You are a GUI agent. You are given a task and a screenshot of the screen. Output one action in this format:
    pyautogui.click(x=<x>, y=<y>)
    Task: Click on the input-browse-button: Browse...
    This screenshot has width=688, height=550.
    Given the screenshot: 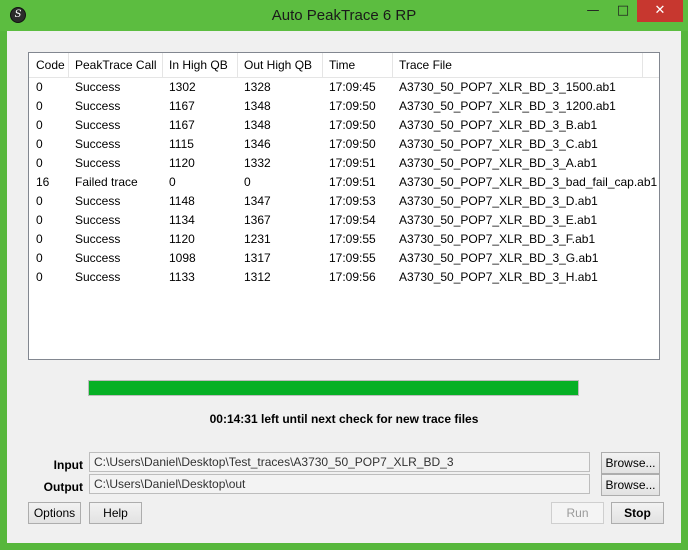 What is the action you would take?
    pyautogui.click(x=630, y=463)
    